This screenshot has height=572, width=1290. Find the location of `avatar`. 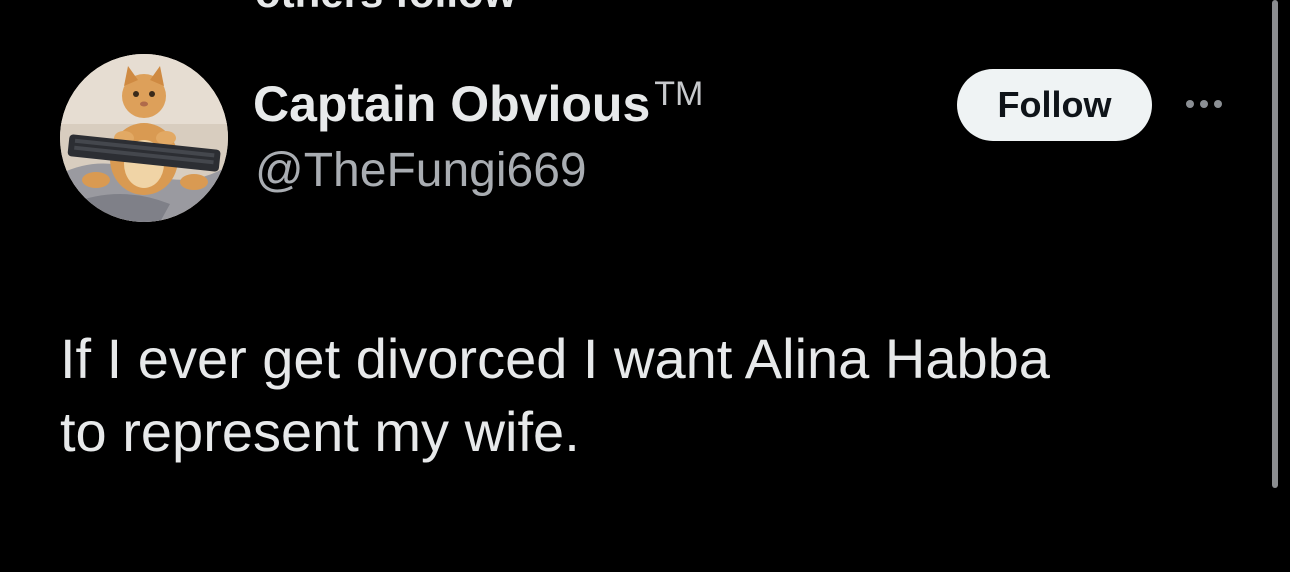

avatar is located at coordinates (144, 138).